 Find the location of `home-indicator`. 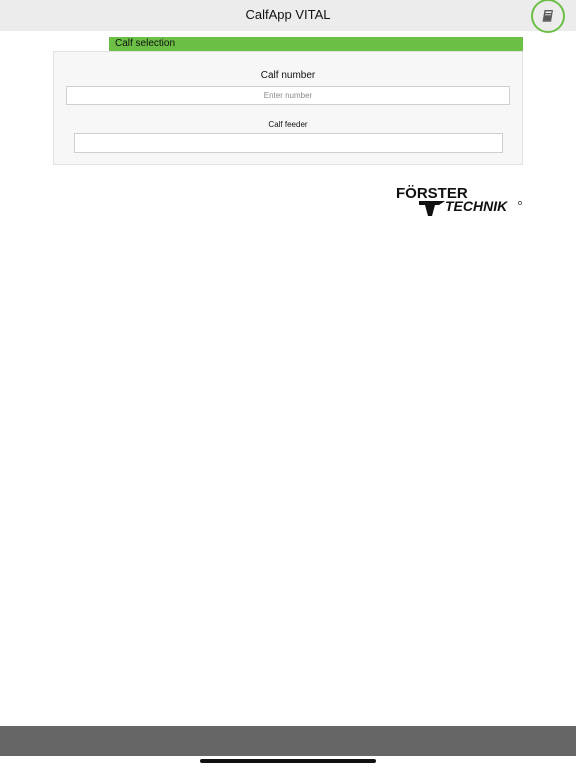

home-indicator is located at coordinates (288, 761).